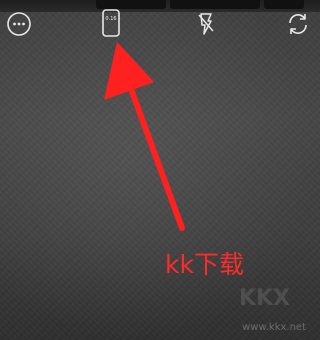  I want to click on annotation-caption: kk下载, so click(204, 264).